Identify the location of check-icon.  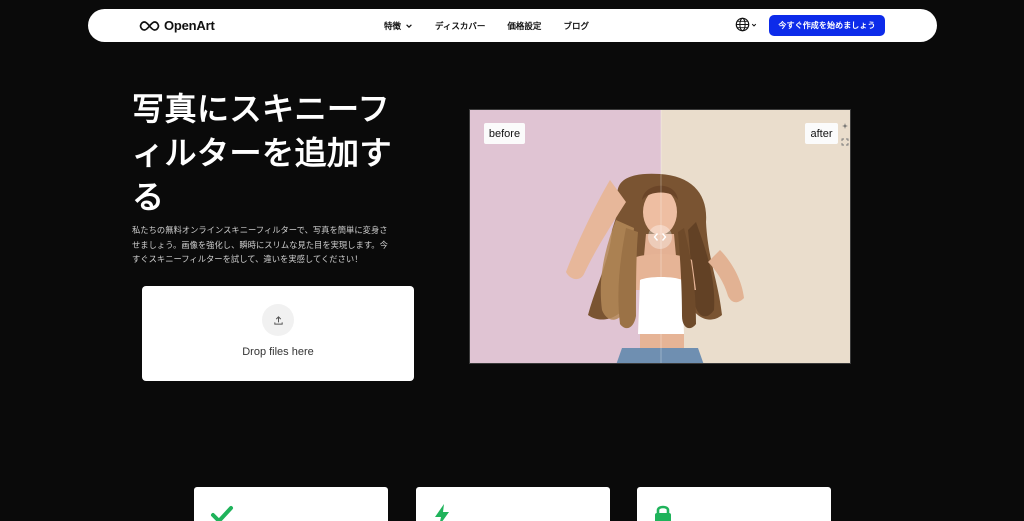
(222, 513).